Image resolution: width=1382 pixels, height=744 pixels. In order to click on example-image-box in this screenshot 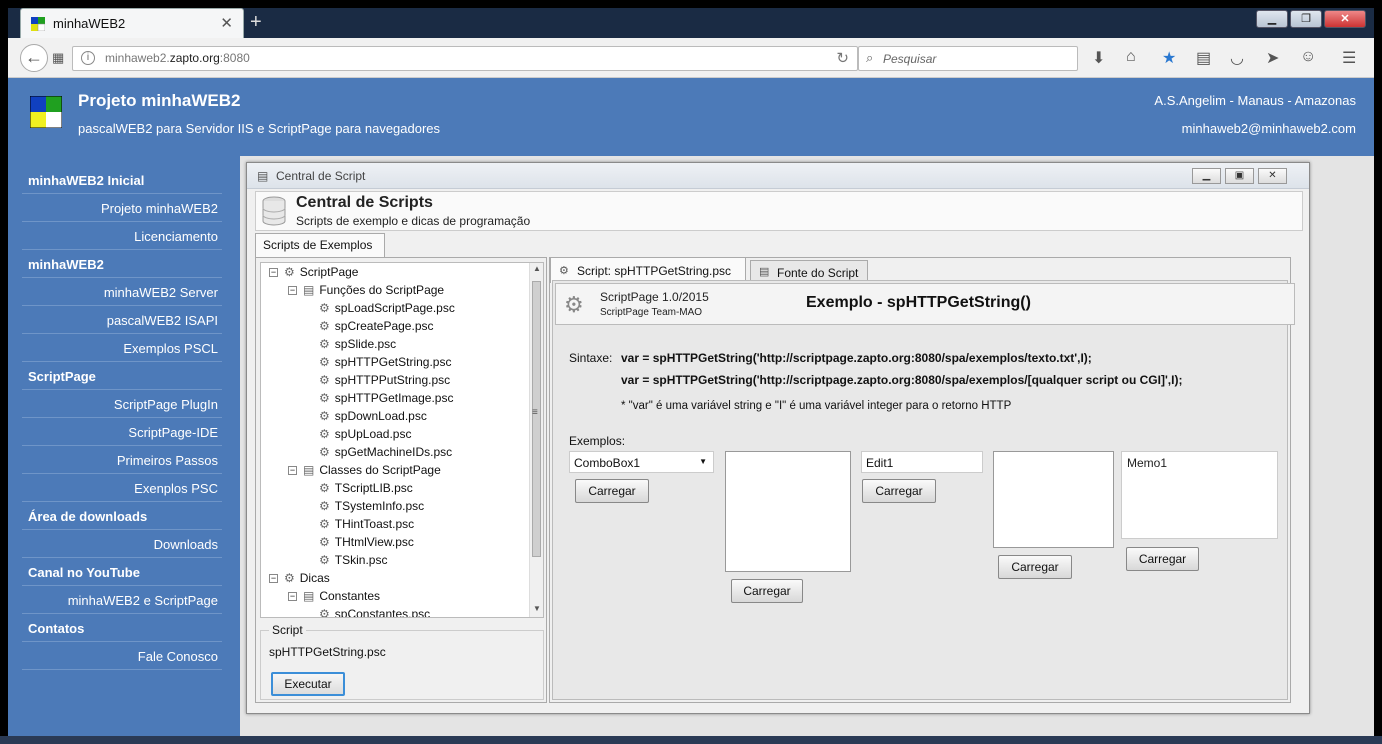, I will do `click(1053, 499)`.